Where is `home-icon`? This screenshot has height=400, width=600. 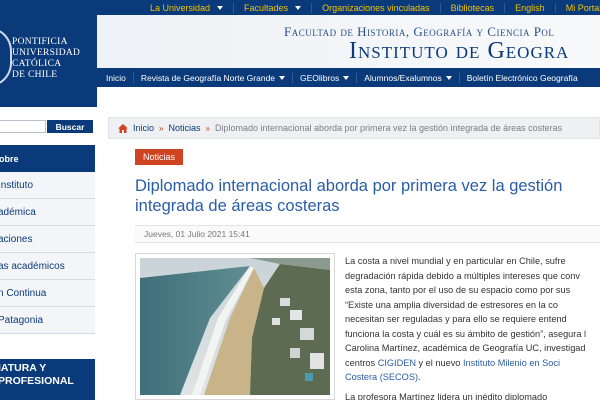
home-icon is located at coordinates (123, 128).